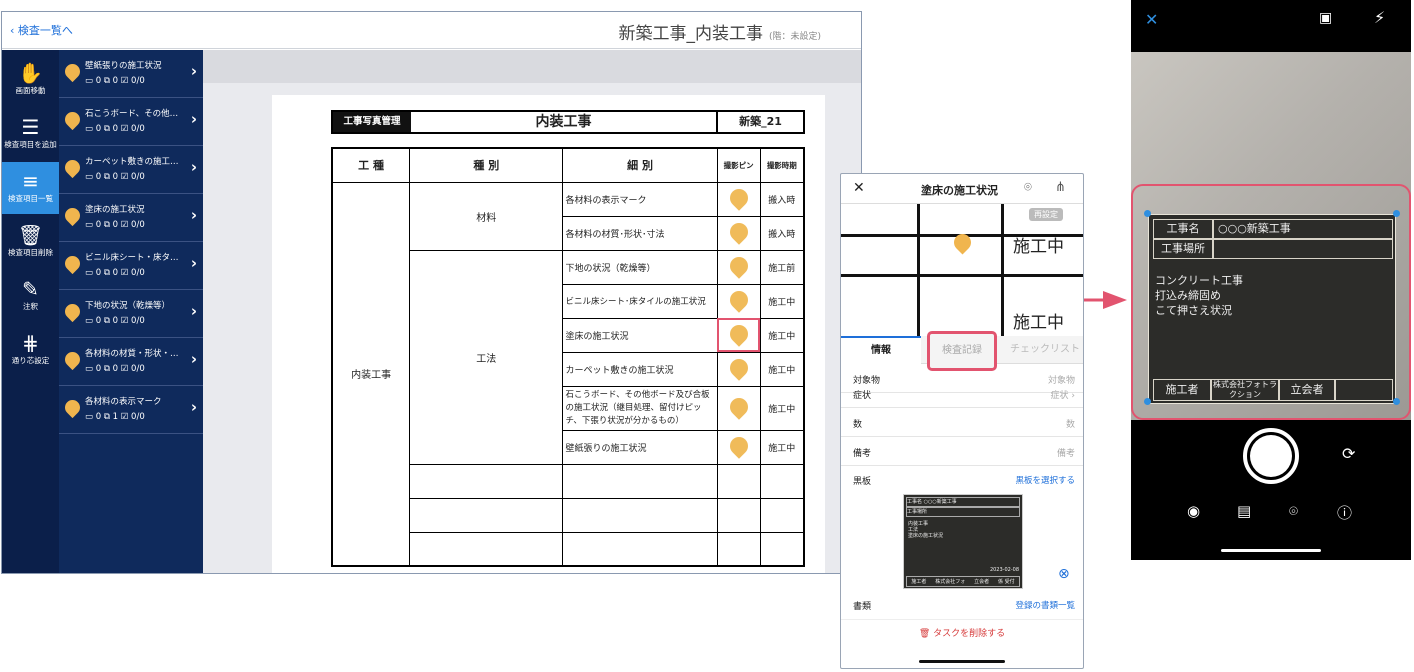  I want to click on cell-detail: 塗床の施工状況, so click(640, 335).